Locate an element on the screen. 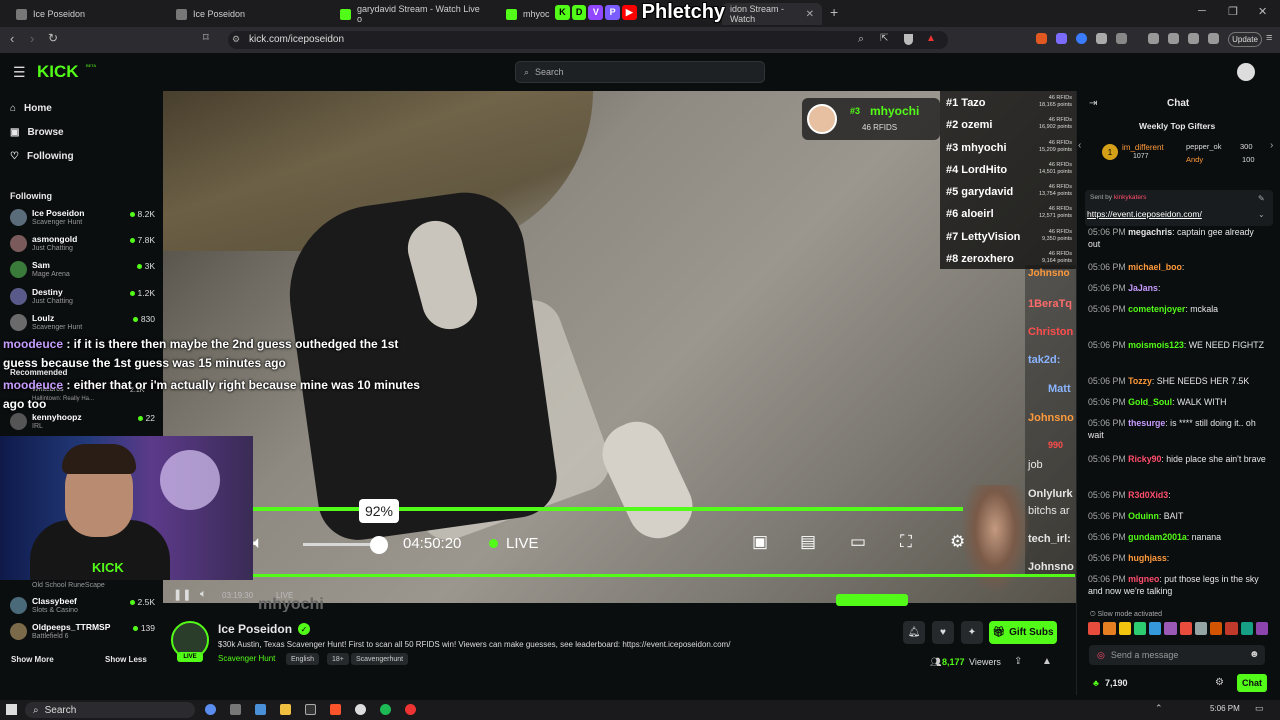  chat-user: Gold_Soul is located at coordinates (1150, 402).